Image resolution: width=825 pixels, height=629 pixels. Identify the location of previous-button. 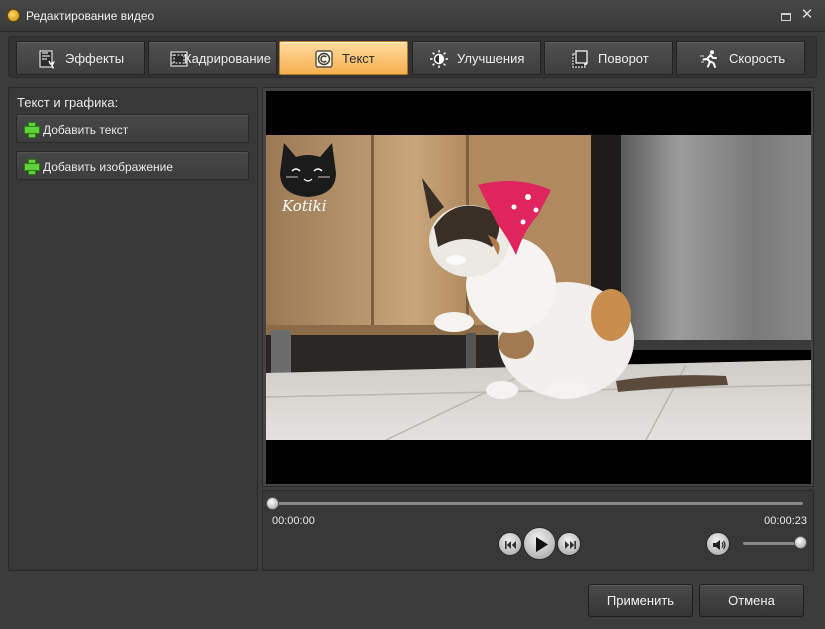
(510, 544).